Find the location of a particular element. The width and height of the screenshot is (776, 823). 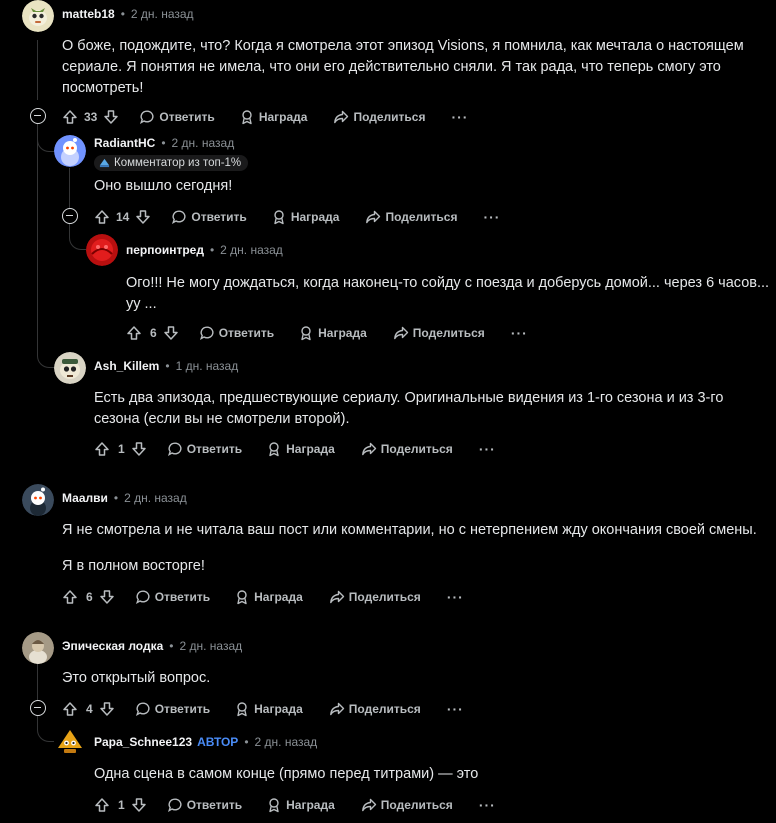

comment-actions: 4 Ответить Награда Поделиться ··· is located at coordinates (263, 709).